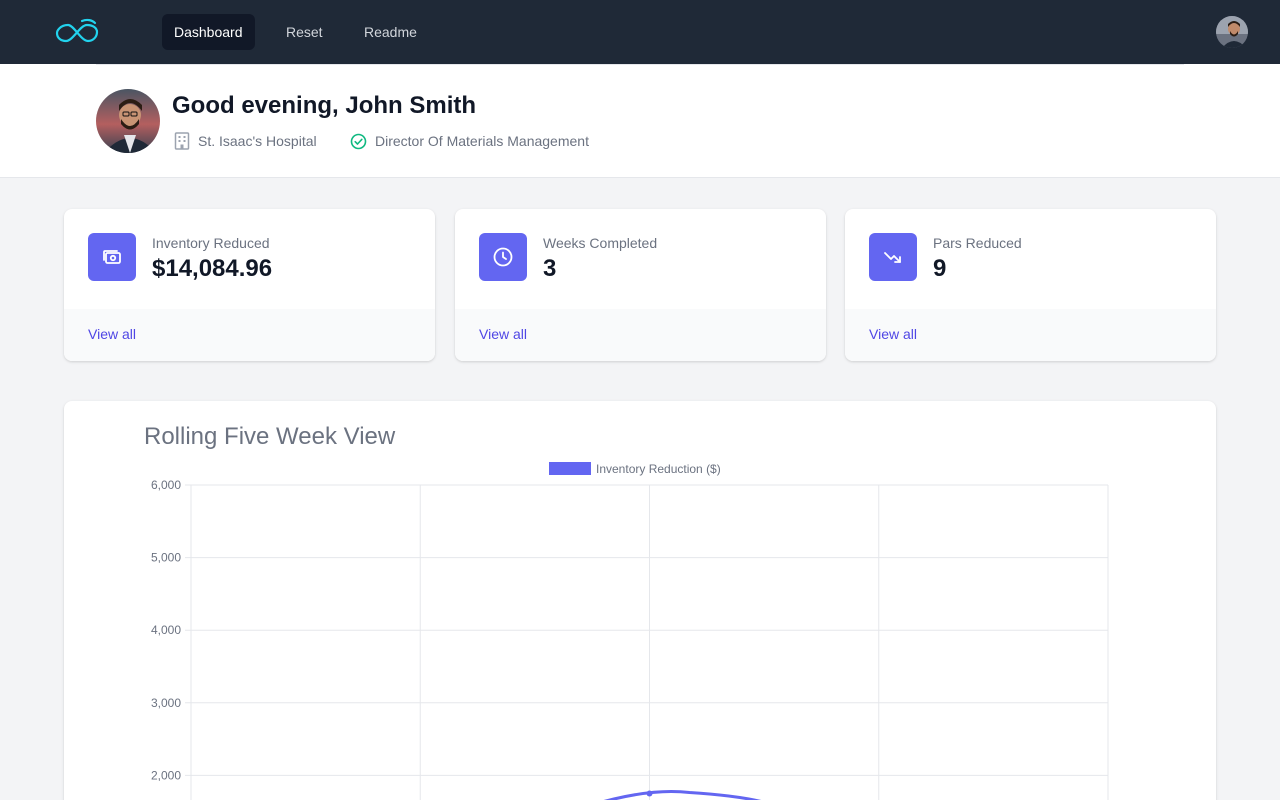 This screenshot has width=1280, height=800. What do you see at coordinates (482, 141) in the screenshot?
I see `role-title: Director Of Materials Management` at bounding box center [482, 141].